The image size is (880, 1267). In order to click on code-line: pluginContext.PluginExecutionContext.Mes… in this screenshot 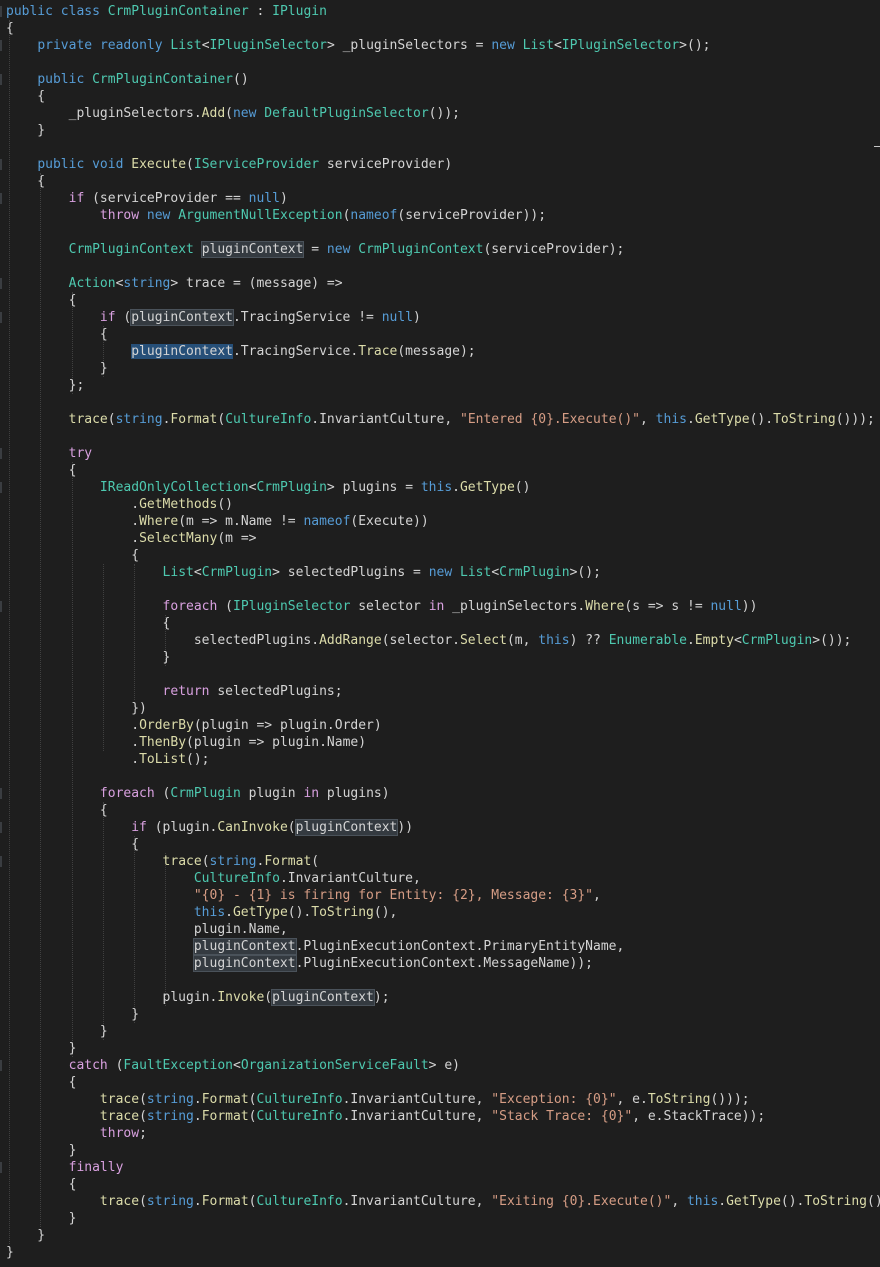, I will do `click(299, 963)`.